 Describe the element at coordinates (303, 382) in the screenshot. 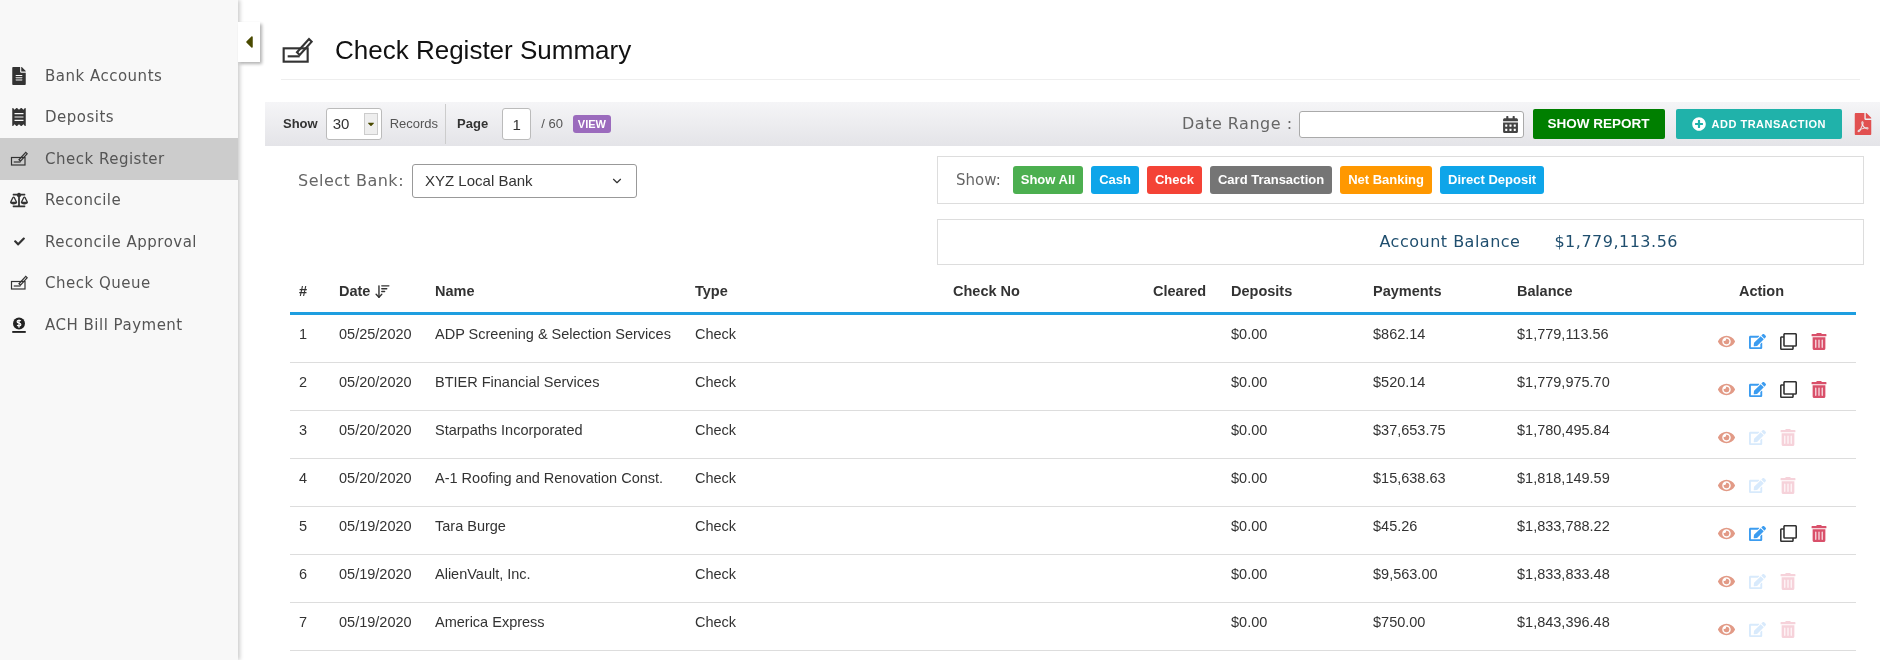

I see `table-cell: 2` at that location.